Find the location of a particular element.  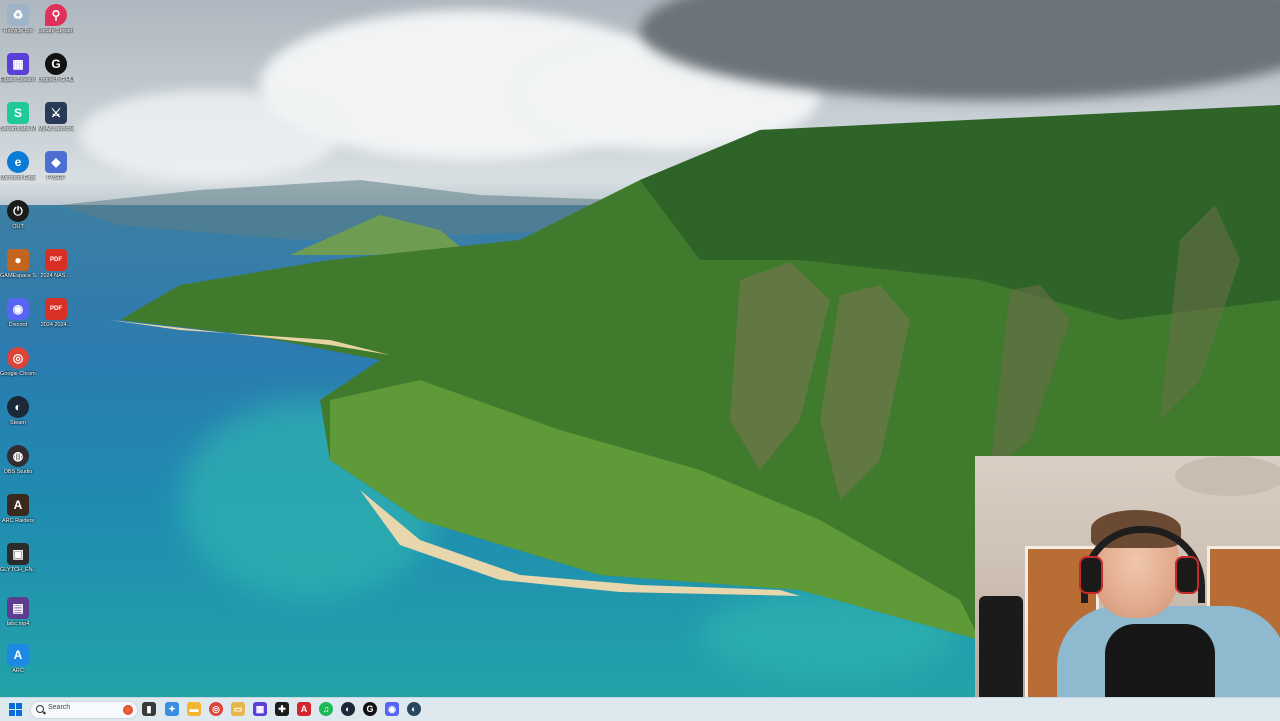

location-icon: ⚲ is located at coordinates (56, 15).